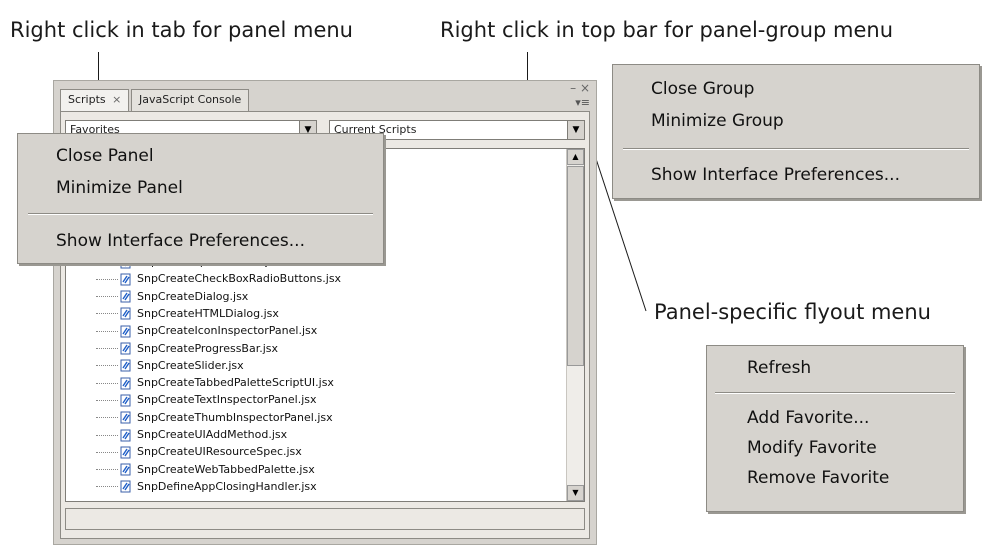 This screenshot has width=984, height=549. What do you see at coordinates (219, 156) in the screenshot?
I see `menu-item-close-panel: Close Panel` at bounding box center [219, 156].